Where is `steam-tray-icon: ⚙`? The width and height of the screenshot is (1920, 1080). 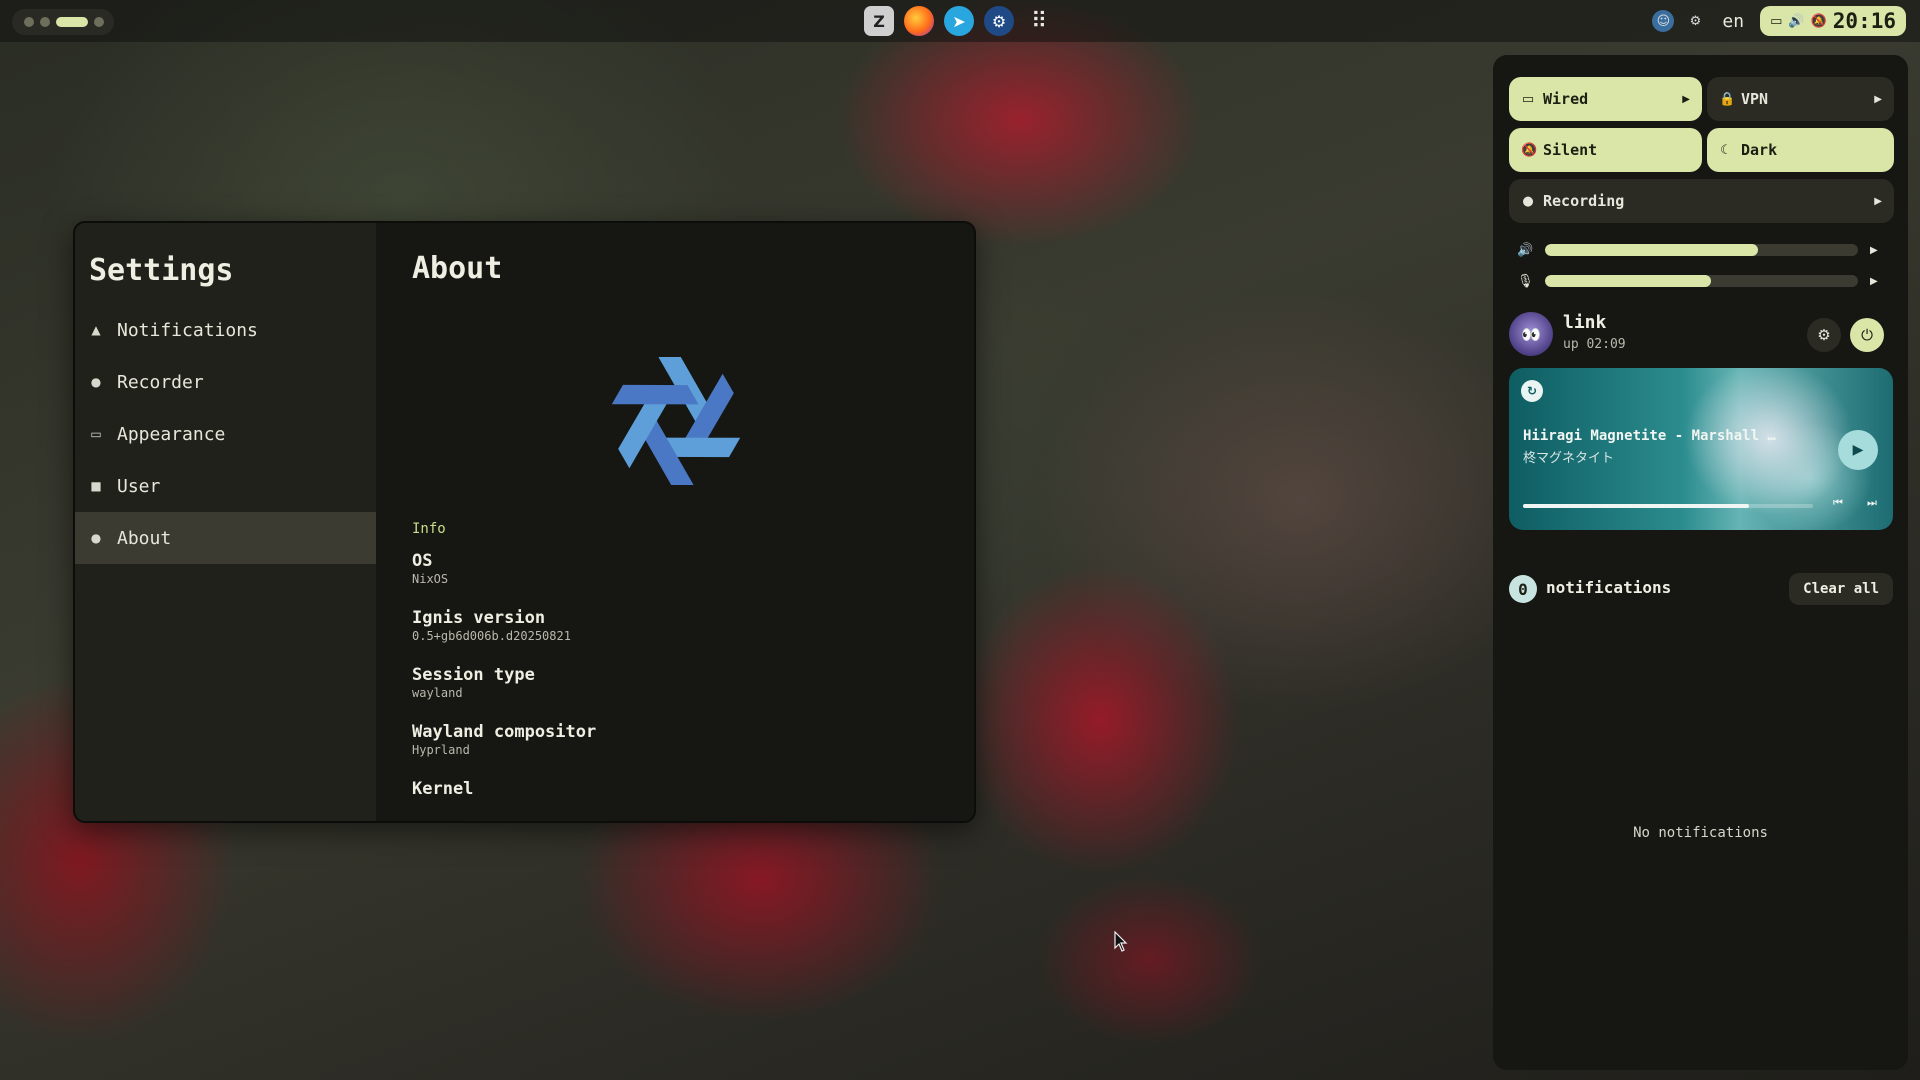 steam-tray-icon: ⚙ is located at coordinates (1695, 21).